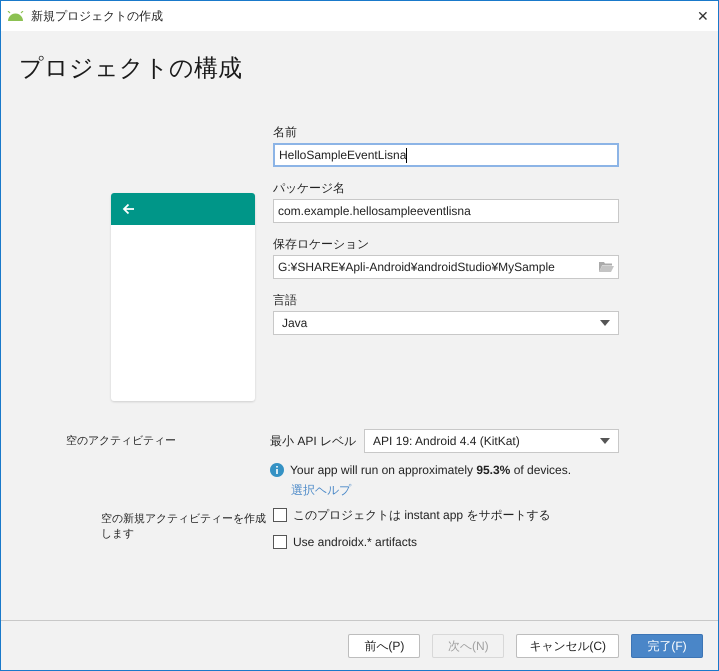  I want to click on back-arrow-icon, so click(128, 209).